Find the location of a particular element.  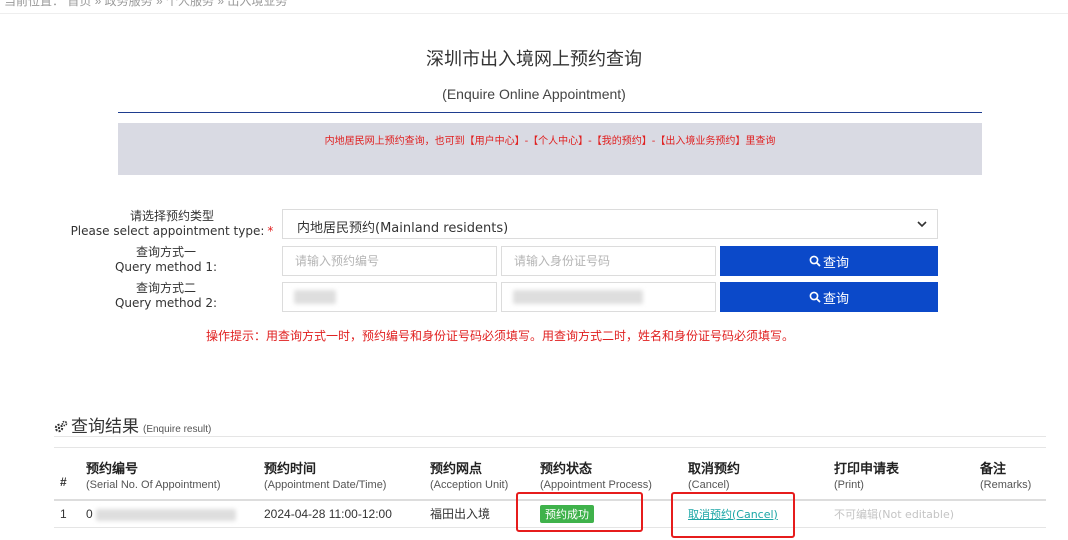

result-title: 查询结果 is located at coordinates (105, 427).